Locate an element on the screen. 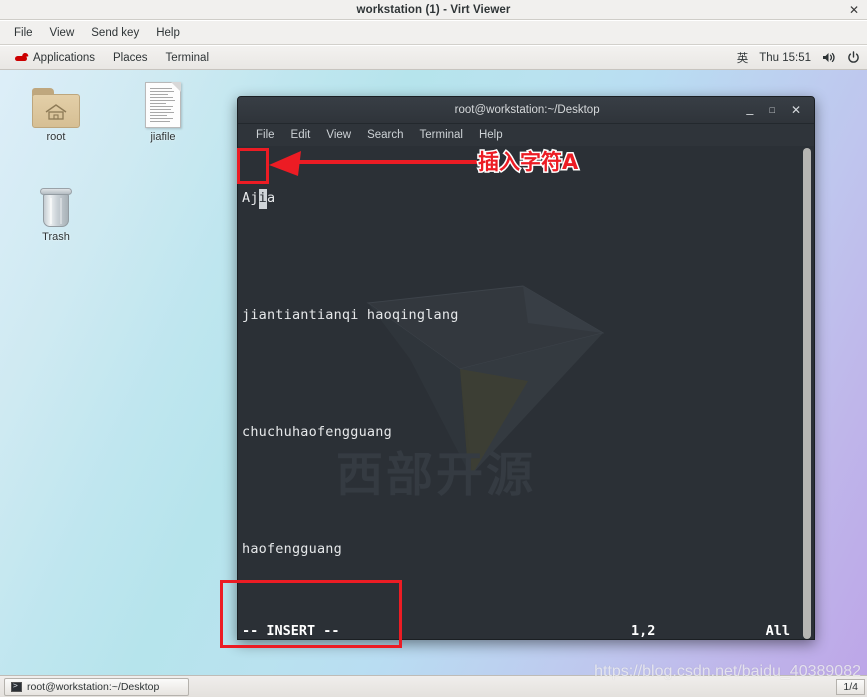  terminal-menu-help: Help is located at coordinates (491, 135).